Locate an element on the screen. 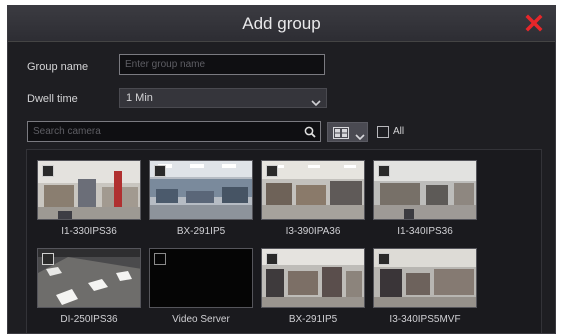 The width and height of the screenshot is (563, 334). search-camera-input is located at coordinates (163, 131).